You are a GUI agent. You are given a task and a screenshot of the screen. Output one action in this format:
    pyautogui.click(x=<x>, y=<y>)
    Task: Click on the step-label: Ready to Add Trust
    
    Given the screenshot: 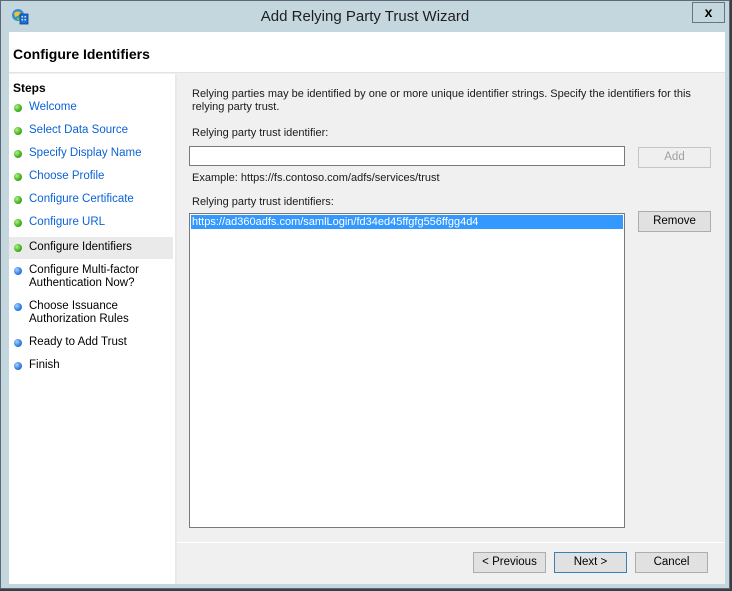 What is the action you would take?
    pyautogui.click(x=78, y=342)
    